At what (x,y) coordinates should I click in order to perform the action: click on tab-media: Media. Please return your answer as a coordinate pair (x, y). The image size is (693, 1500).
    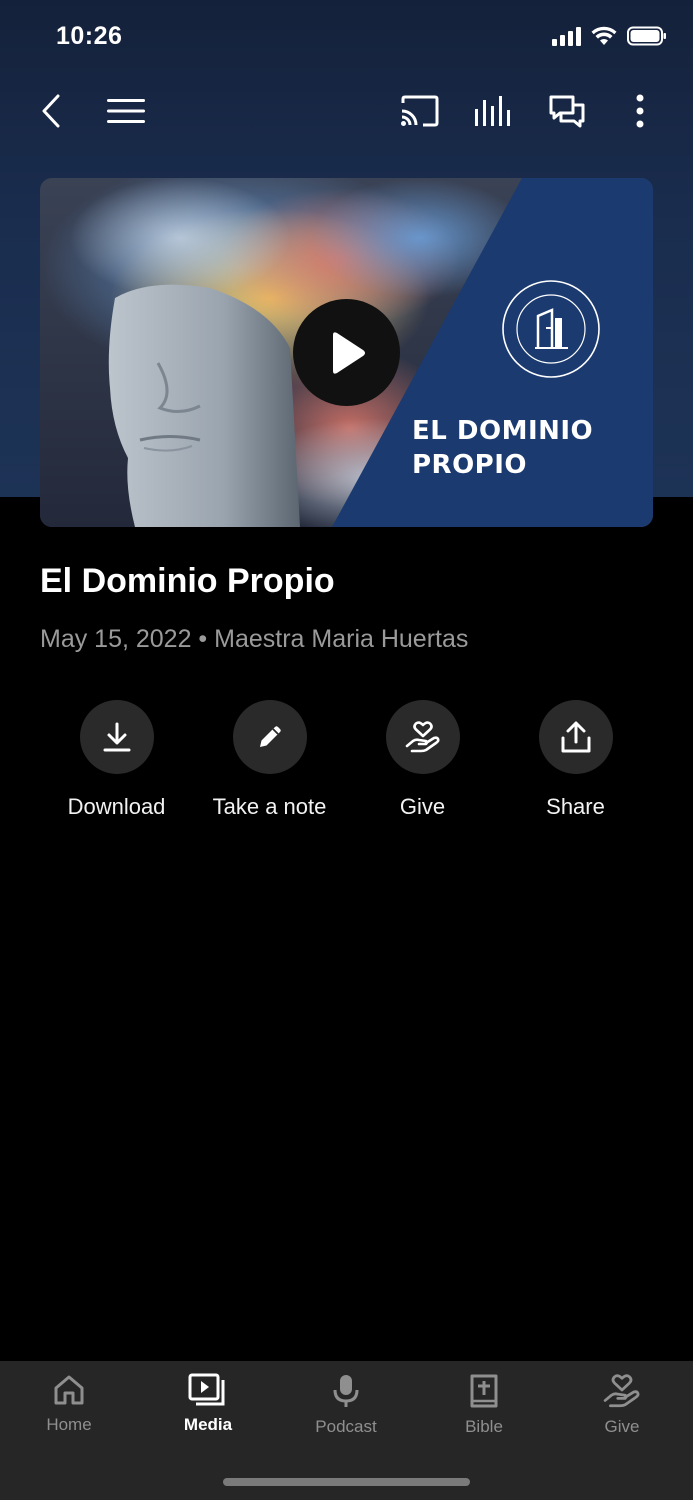
    Looking at the image, I should click on (208, 1404).